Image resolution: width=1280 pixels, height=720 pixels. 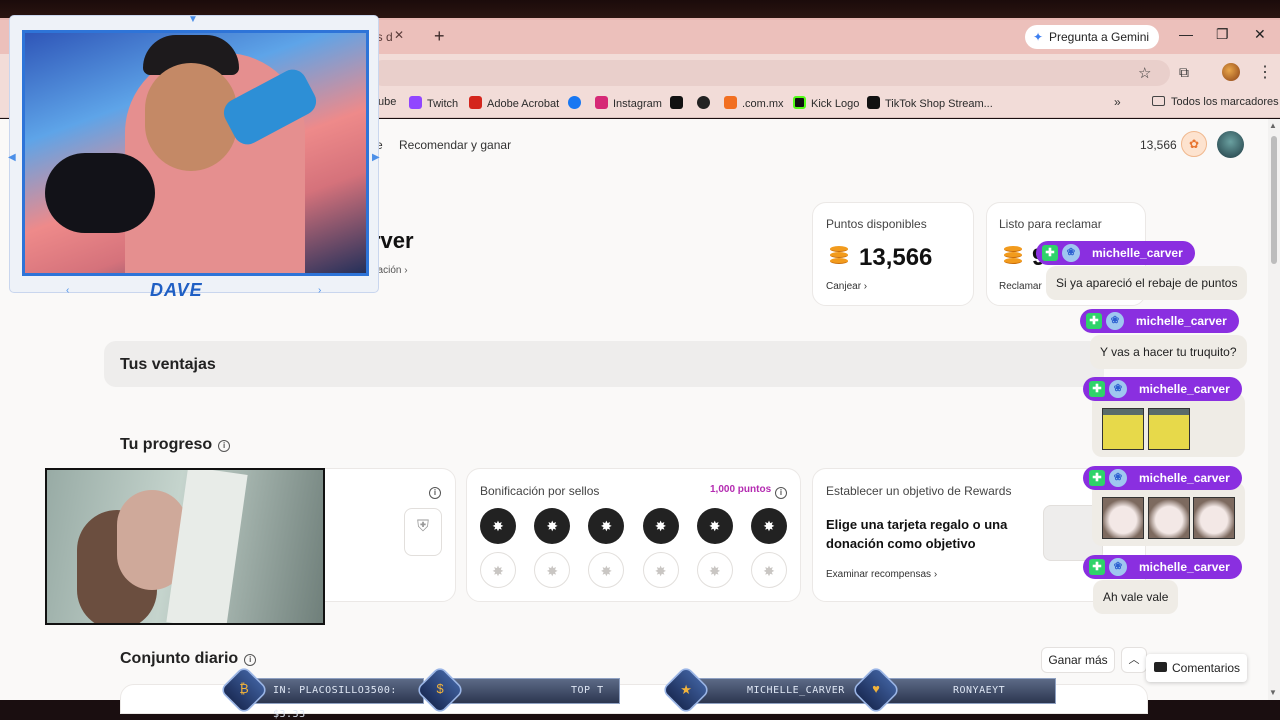 I want to click on new-tab-button: +, so click(x=439, y=36).